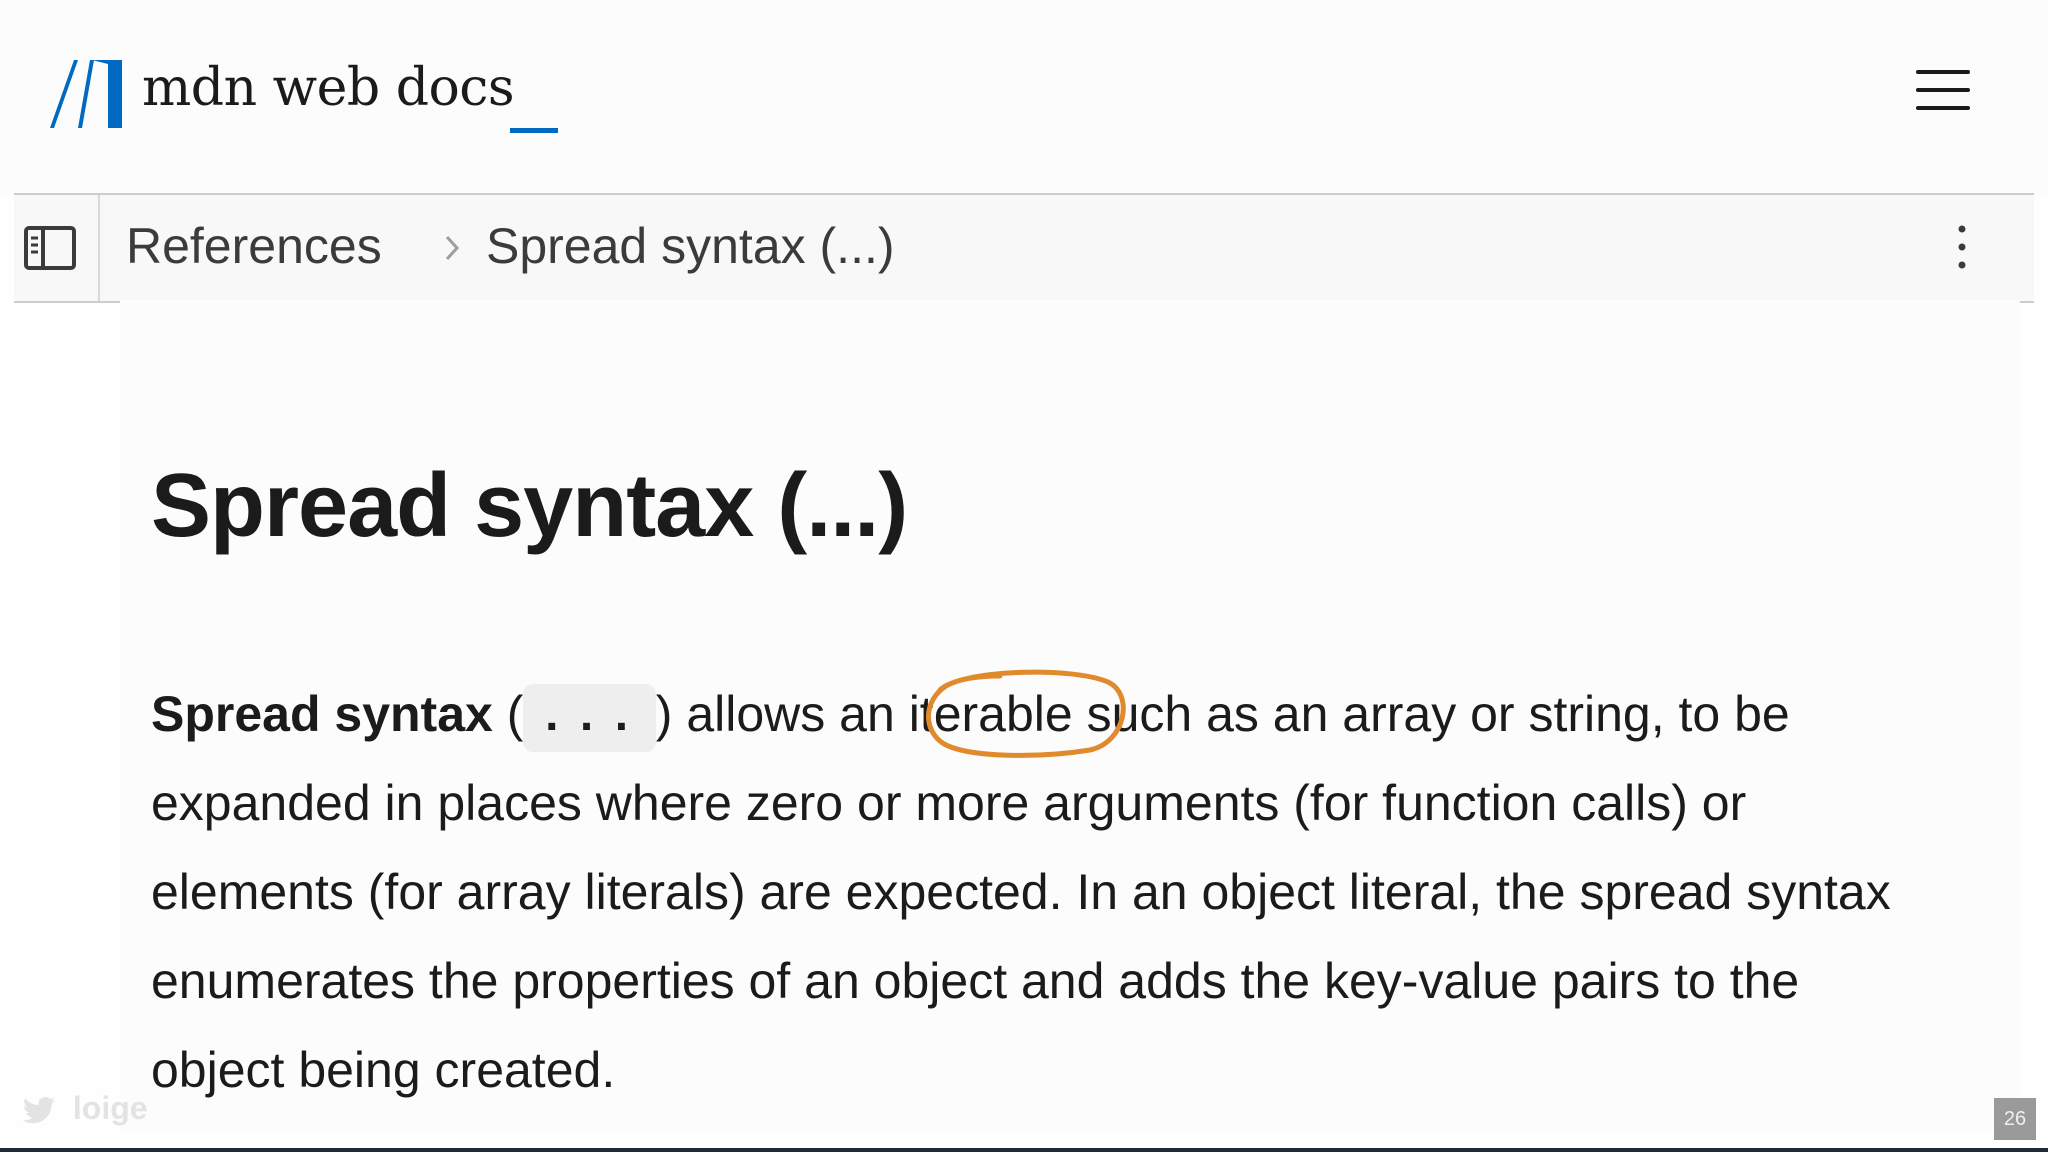 The height and width of the screenshot is (1152, 2048). I want to click on brand-cursor, so click(534, 130).